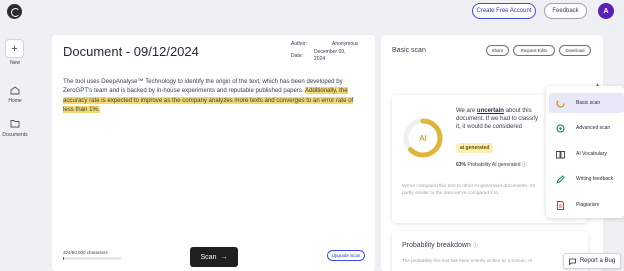 The height and width of the screenshot is (271, 624). I want to click on menu-item-label: Writing feedback, so click(595, 179).